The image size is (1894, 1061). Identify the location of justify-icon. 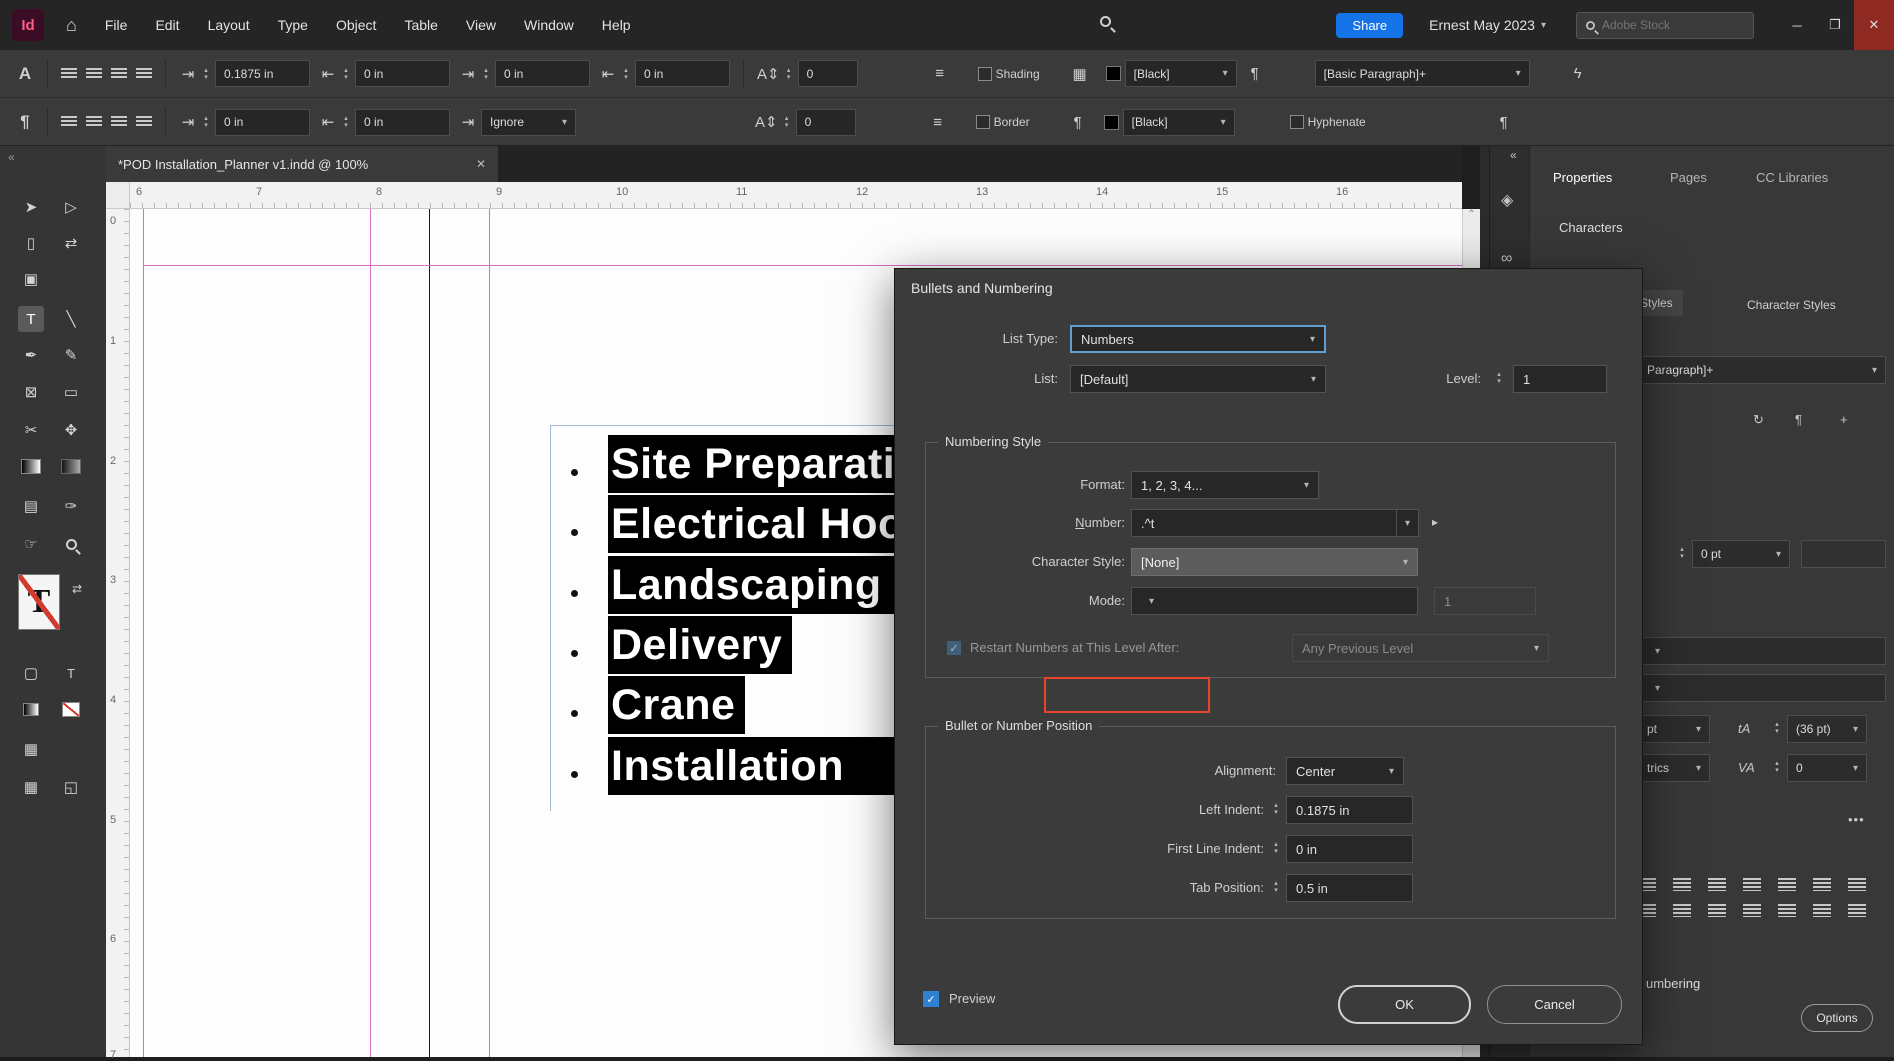
(144, 73).